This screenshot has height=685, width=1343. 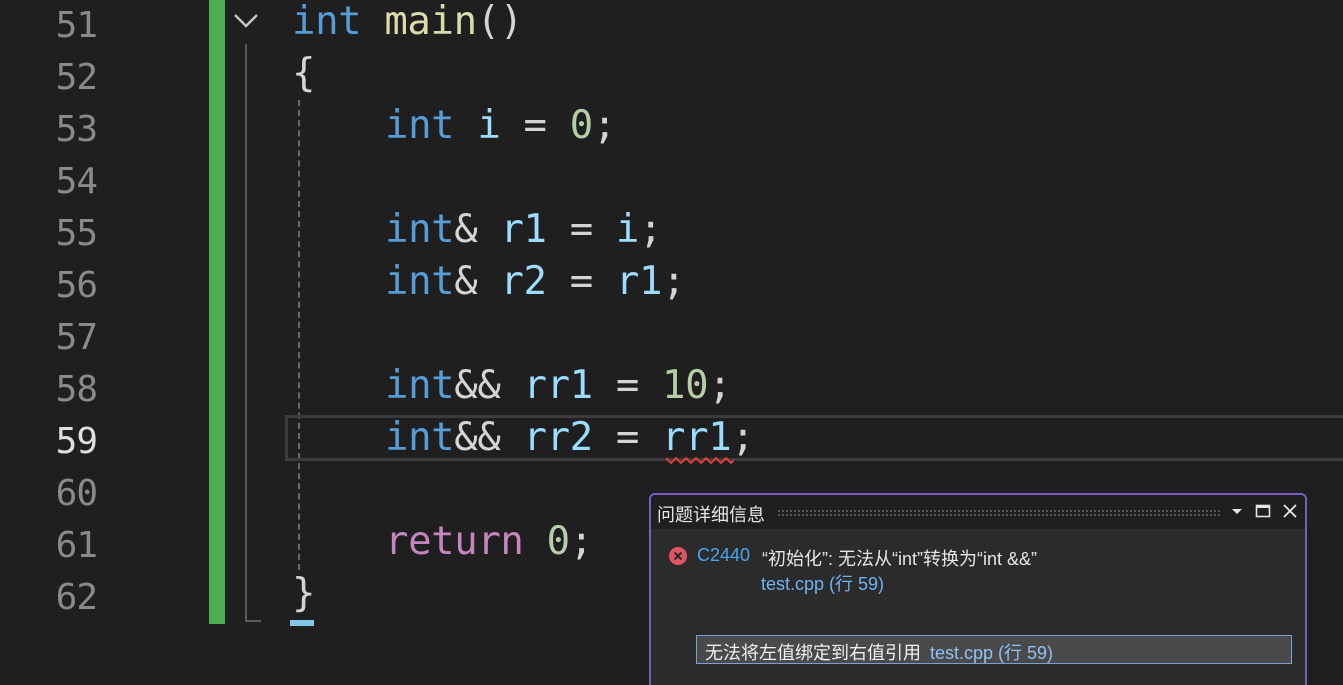 I want to click on code-line-55: int& r1 = i;, so click(x=523, y=230).